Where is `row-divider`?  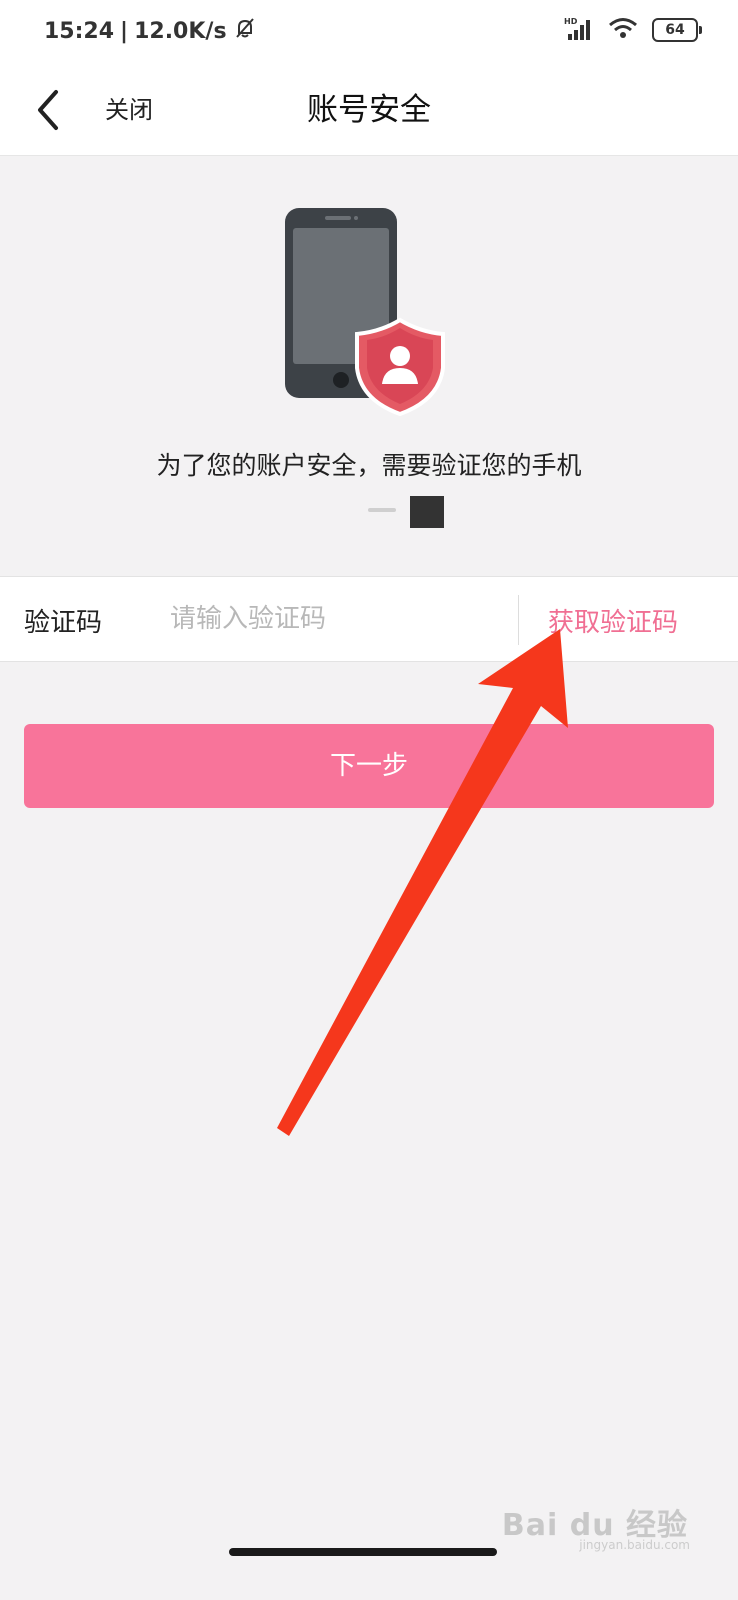
row-divider is located at coordinates (518, 620).